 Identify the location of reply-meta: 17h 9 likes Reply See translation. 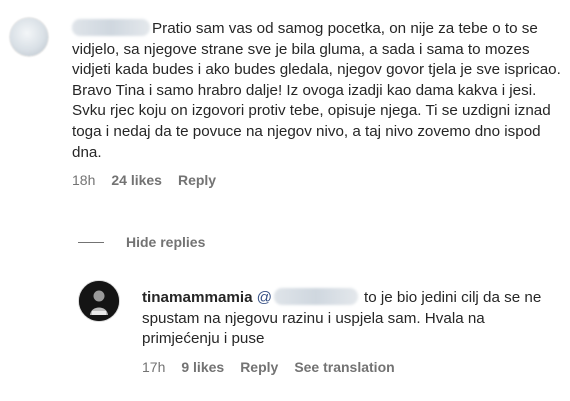
(352, 367).